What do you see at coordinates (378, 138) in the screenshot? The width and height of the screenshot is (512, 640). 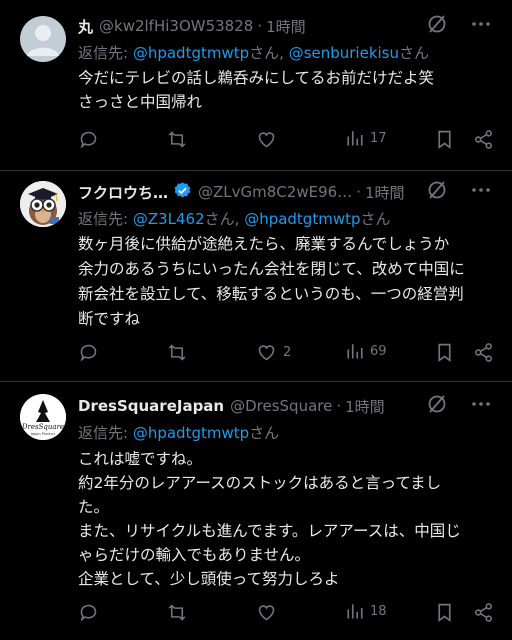 I see `view-count: 17` at bounding box center [378, 138].